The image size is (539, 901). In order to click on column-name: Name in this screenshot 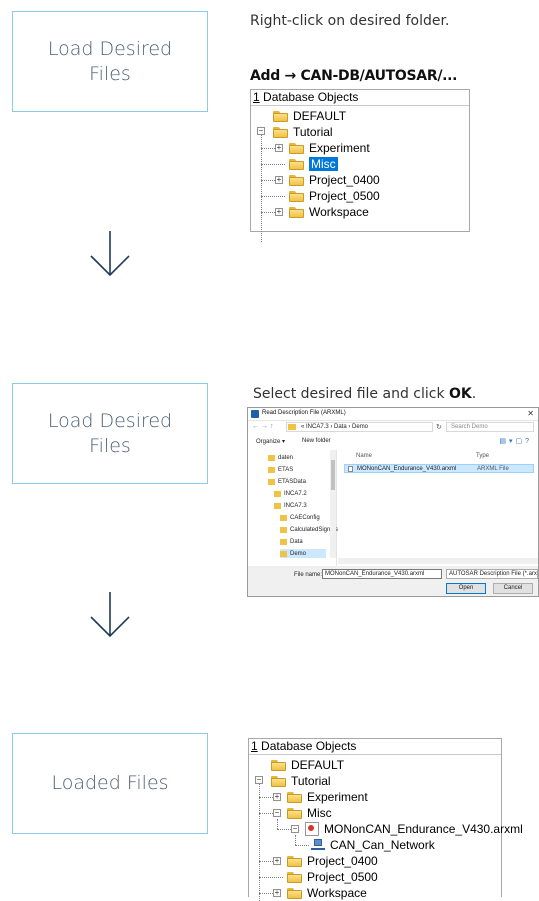, I will do `click(364, 456)`.